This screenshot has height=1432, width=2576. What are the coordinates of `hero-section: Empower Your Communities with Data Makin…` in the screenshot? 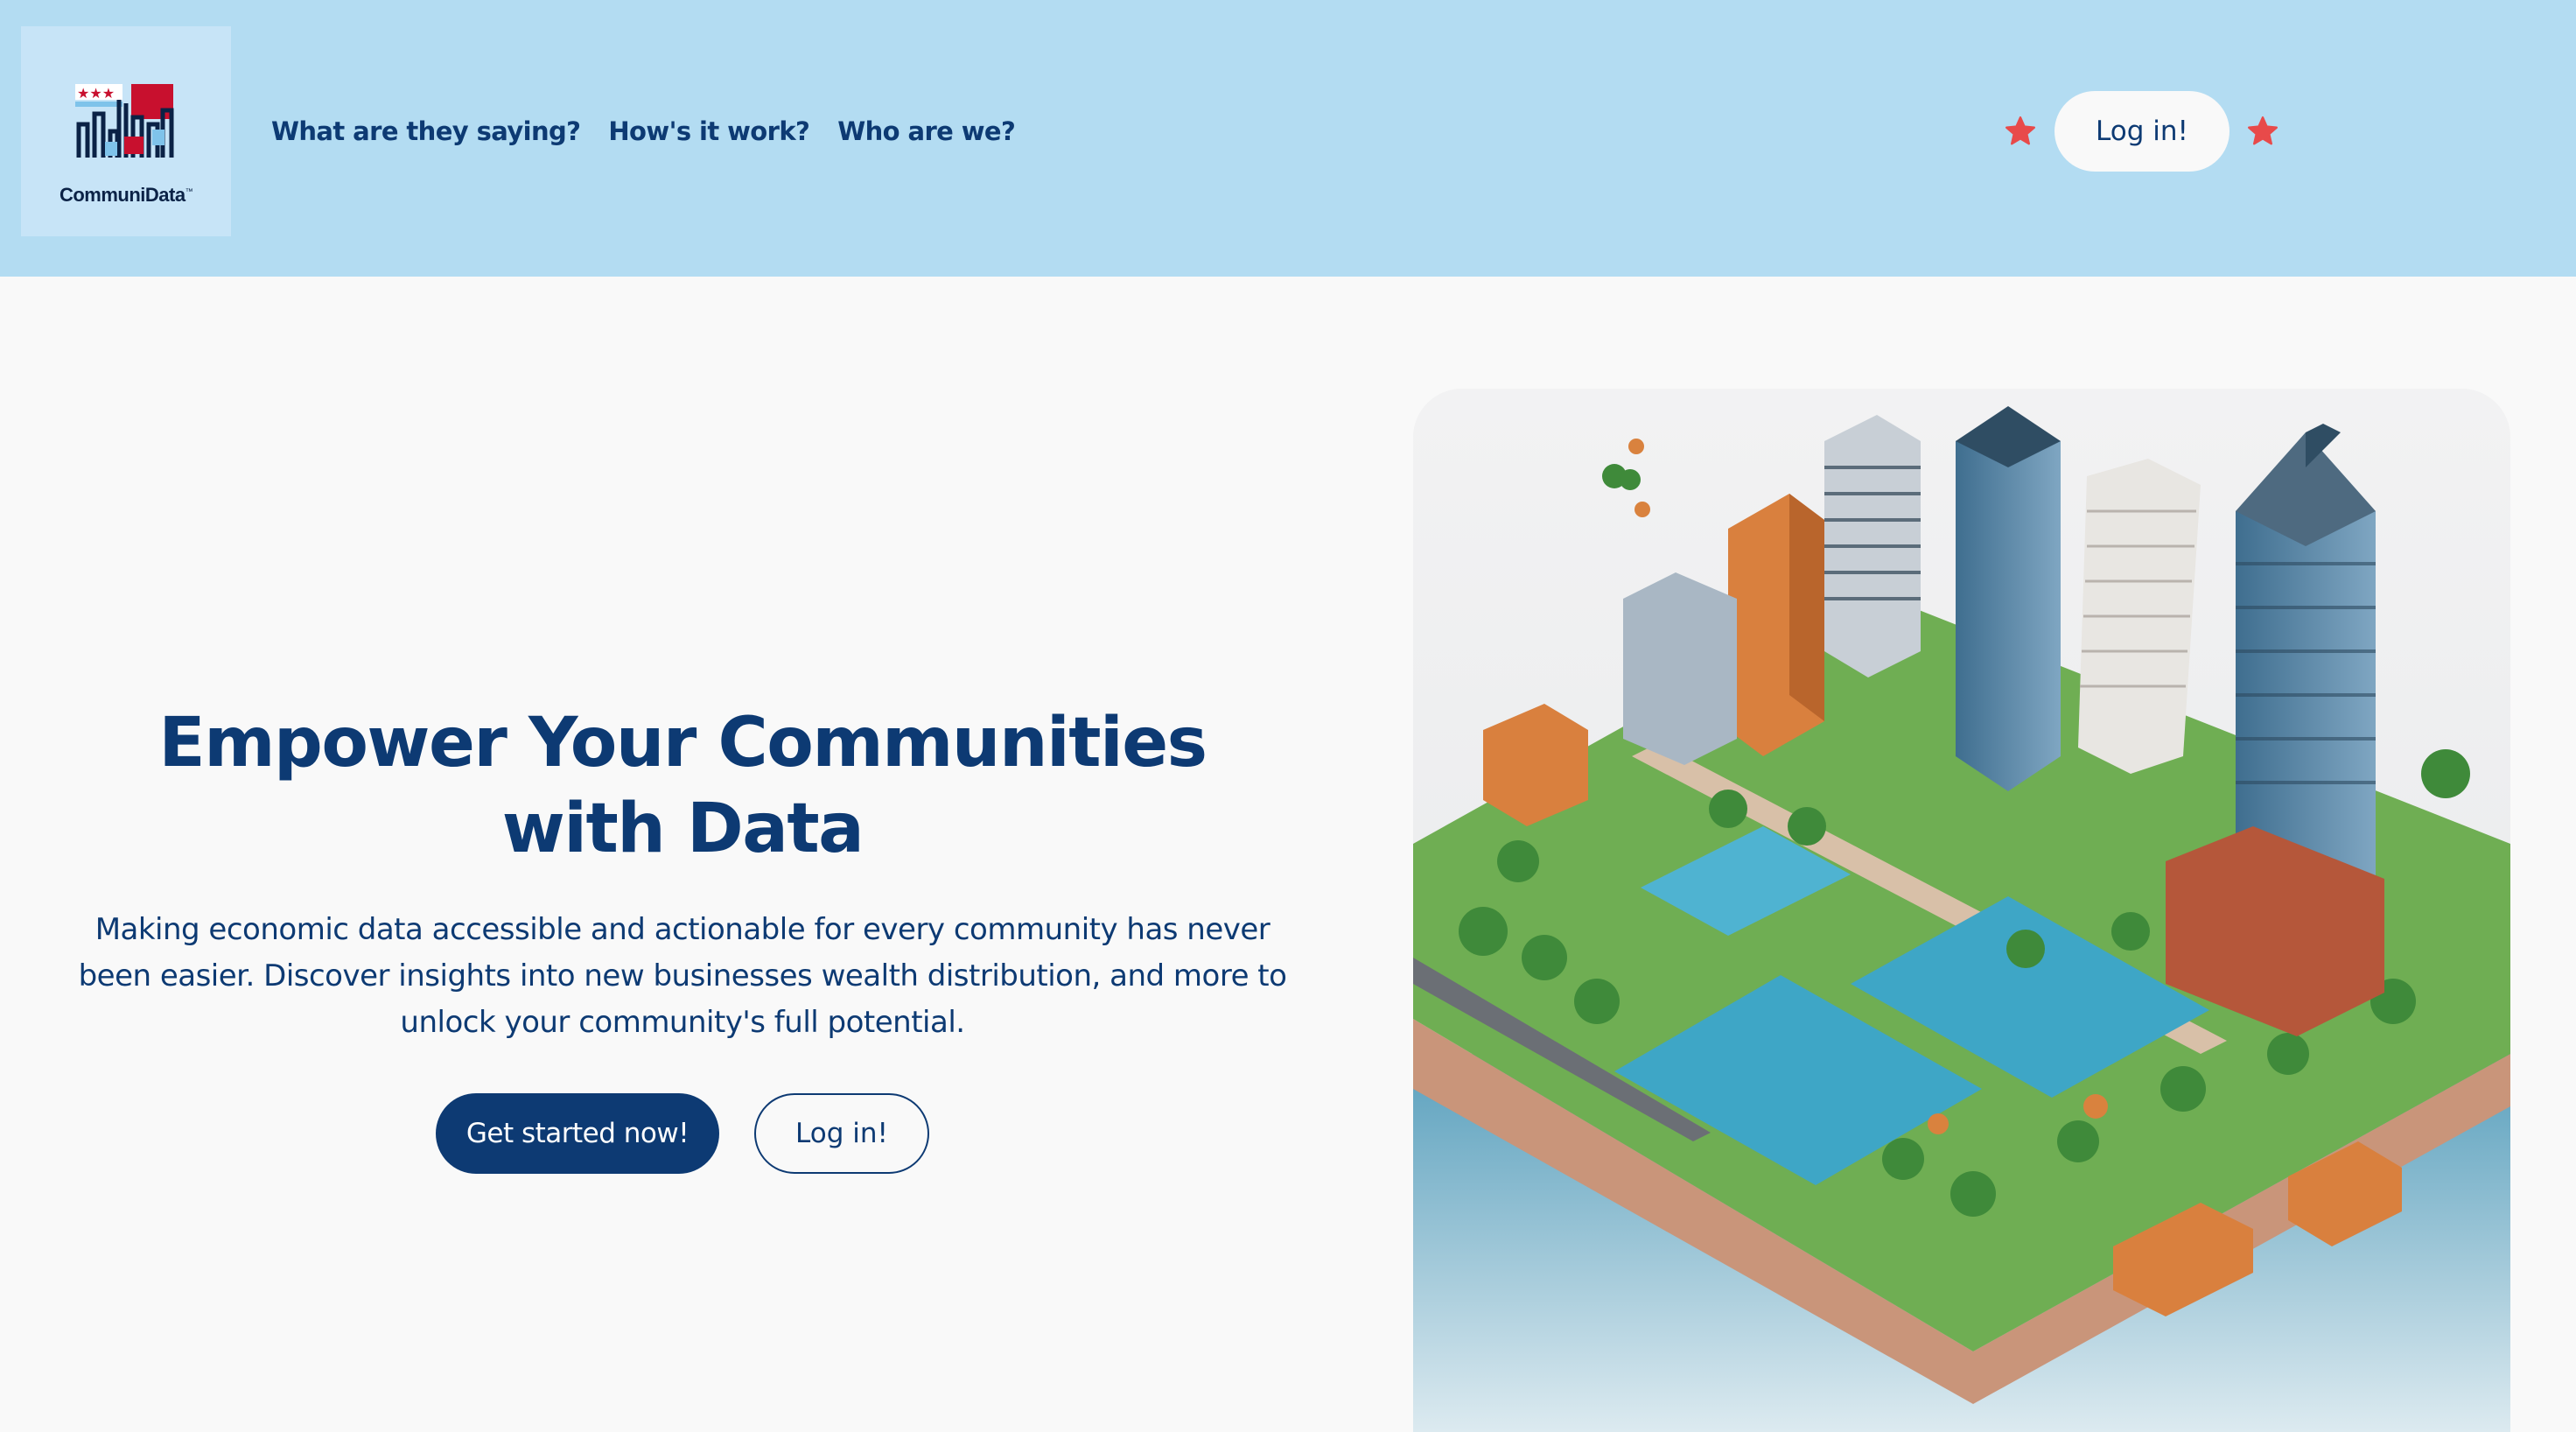 It's located at (682, 873).